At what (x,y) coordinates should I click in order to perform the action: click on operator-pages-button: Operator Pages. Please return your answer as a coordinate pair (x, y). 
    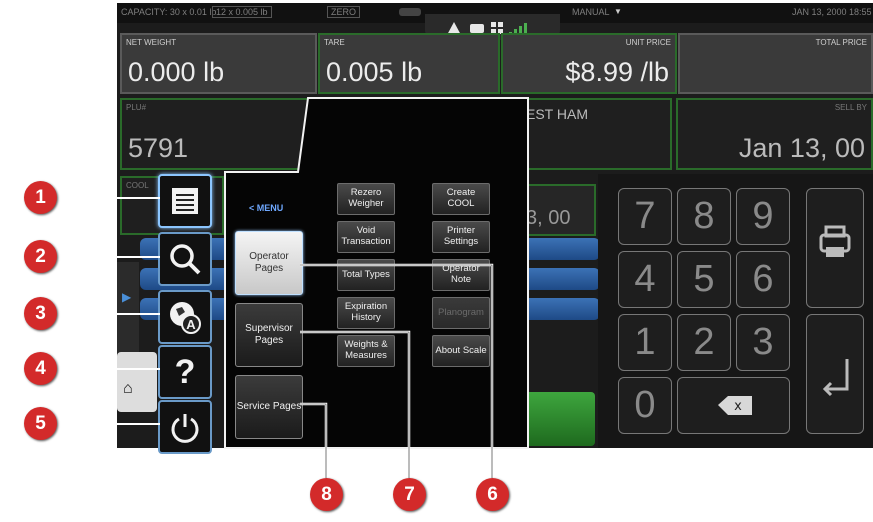
    Looking at the image, I should click on (269, 263).